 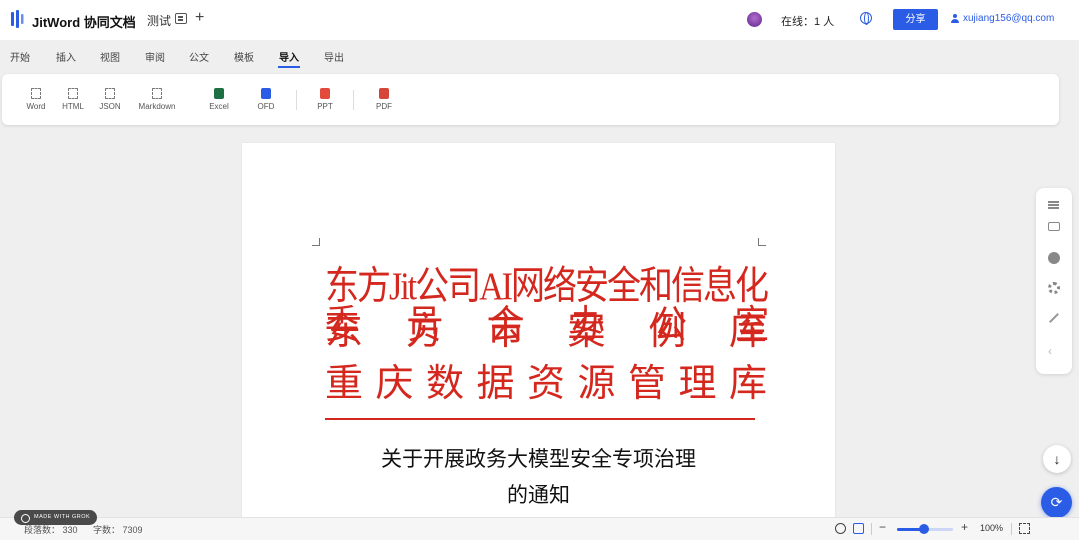 What do you see at coordinates (66, 56) in the screenshot?
I see `tab-insert: 插入` at bounding box center [66, 56].